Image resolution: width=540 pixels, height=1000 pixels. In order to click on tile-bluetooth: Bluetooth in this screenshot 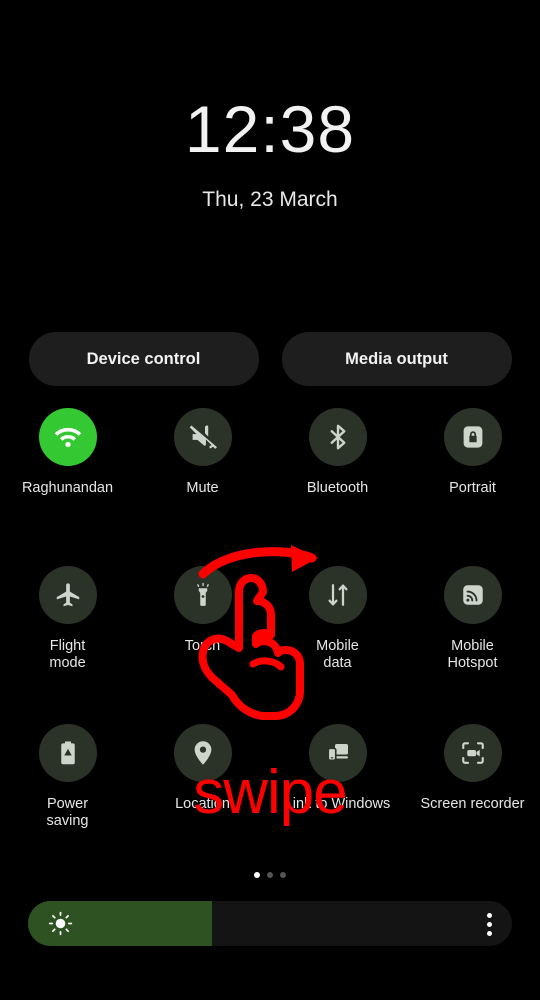, I will do `click(337, 487)`.